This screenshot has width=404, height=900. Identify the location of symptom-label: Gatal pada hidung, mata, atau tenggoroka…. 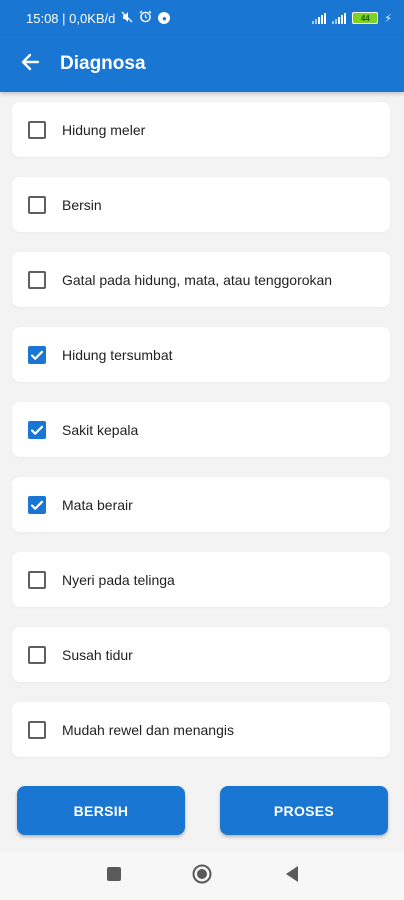
(197, 279).